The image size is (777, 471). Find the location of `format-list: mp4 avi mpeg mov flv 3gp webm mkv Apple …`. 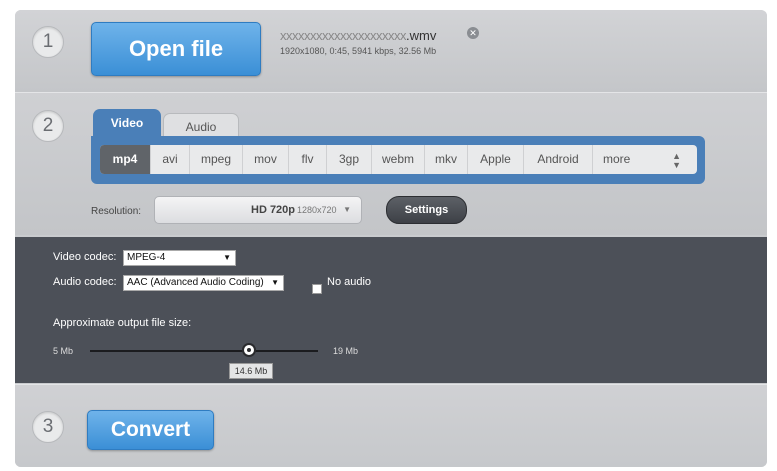

format-list: mp4 avi mpeg mov flv 3gp webm mkv Apple … is located at coordinates (398, 159).